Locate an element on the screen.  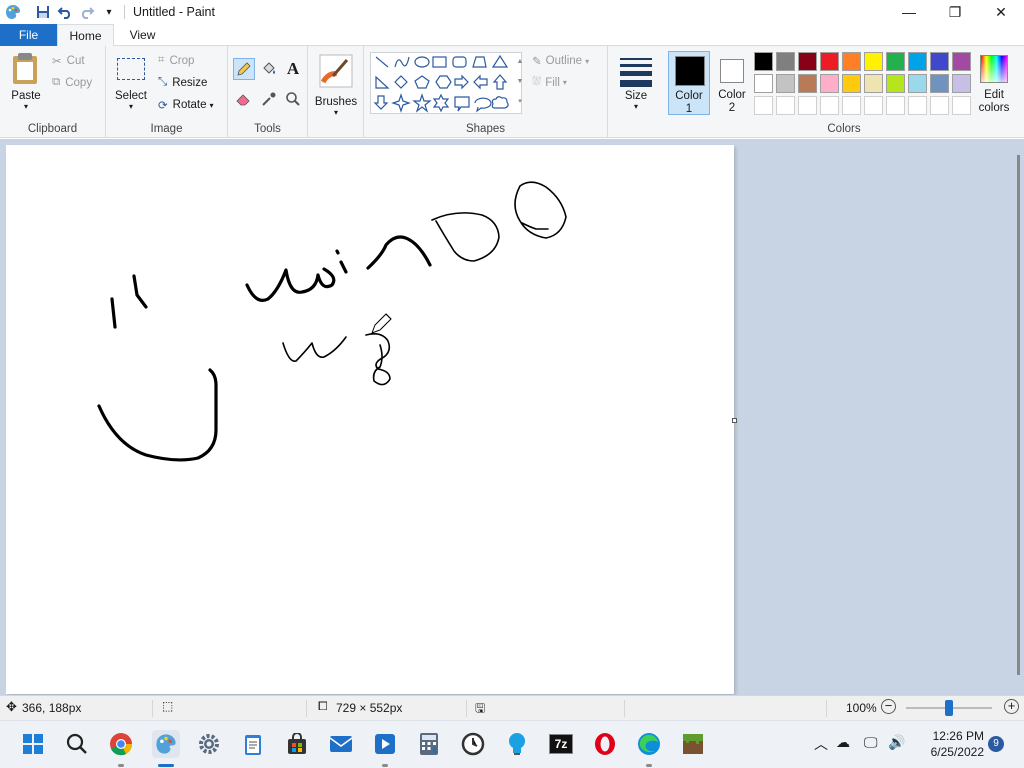
pentagon-shape-icon is located at coordinates (422, 82).